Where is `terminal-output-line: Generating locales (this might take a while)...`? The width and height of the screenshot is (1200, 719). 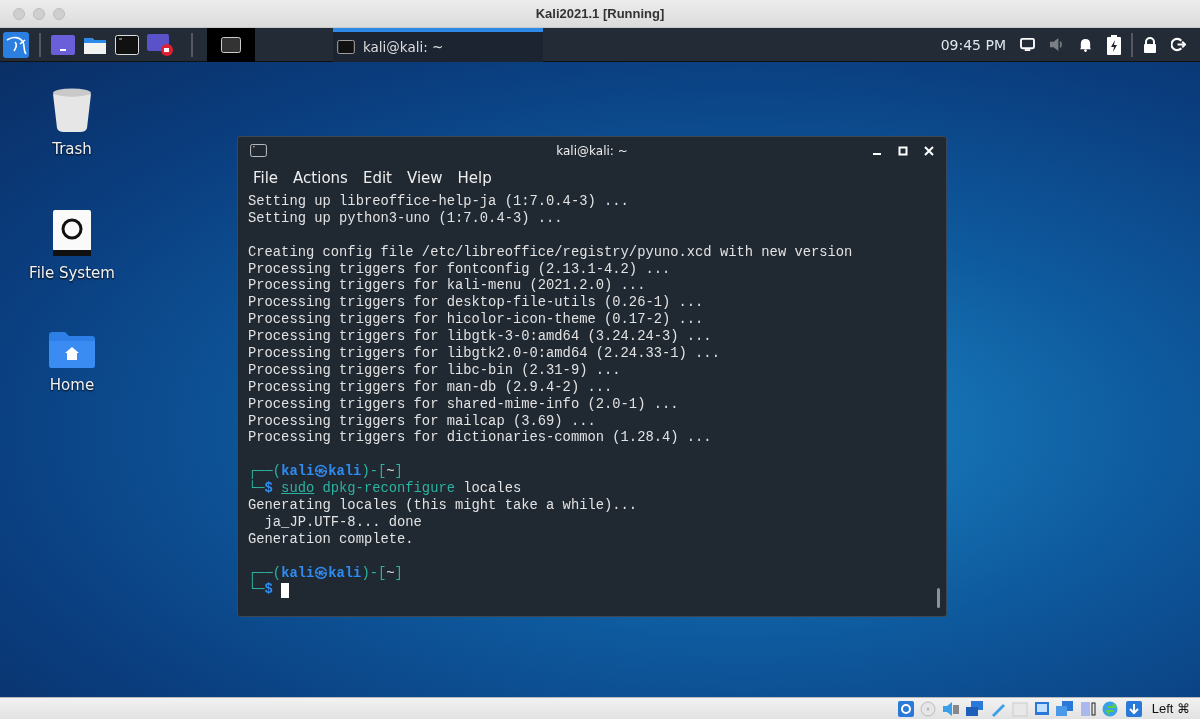
terminal-output-line: Generating locales (this might take a while)... is located at coordinates (443, 506).